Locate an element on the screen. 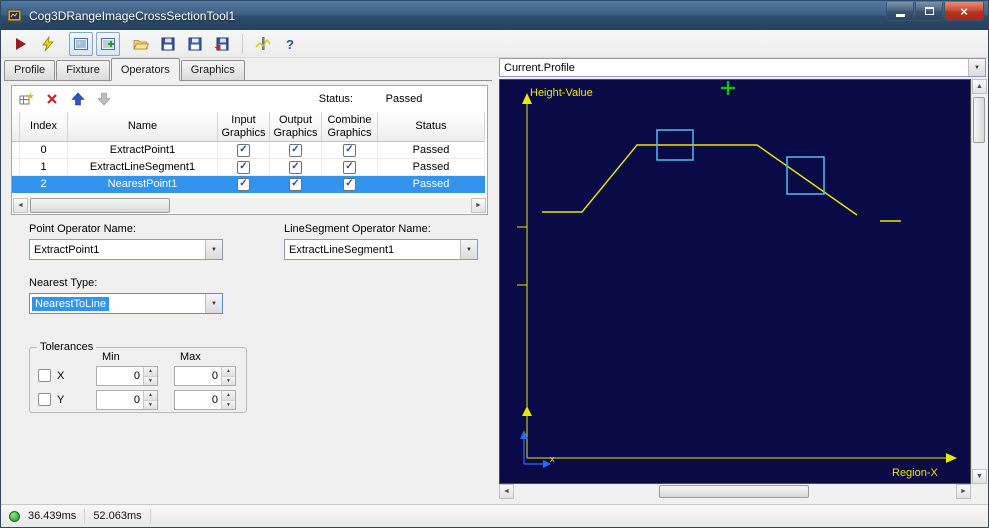  tolerance-x-max-spinner: 0 ▲ ▼ is located at coordinates (205, 376).